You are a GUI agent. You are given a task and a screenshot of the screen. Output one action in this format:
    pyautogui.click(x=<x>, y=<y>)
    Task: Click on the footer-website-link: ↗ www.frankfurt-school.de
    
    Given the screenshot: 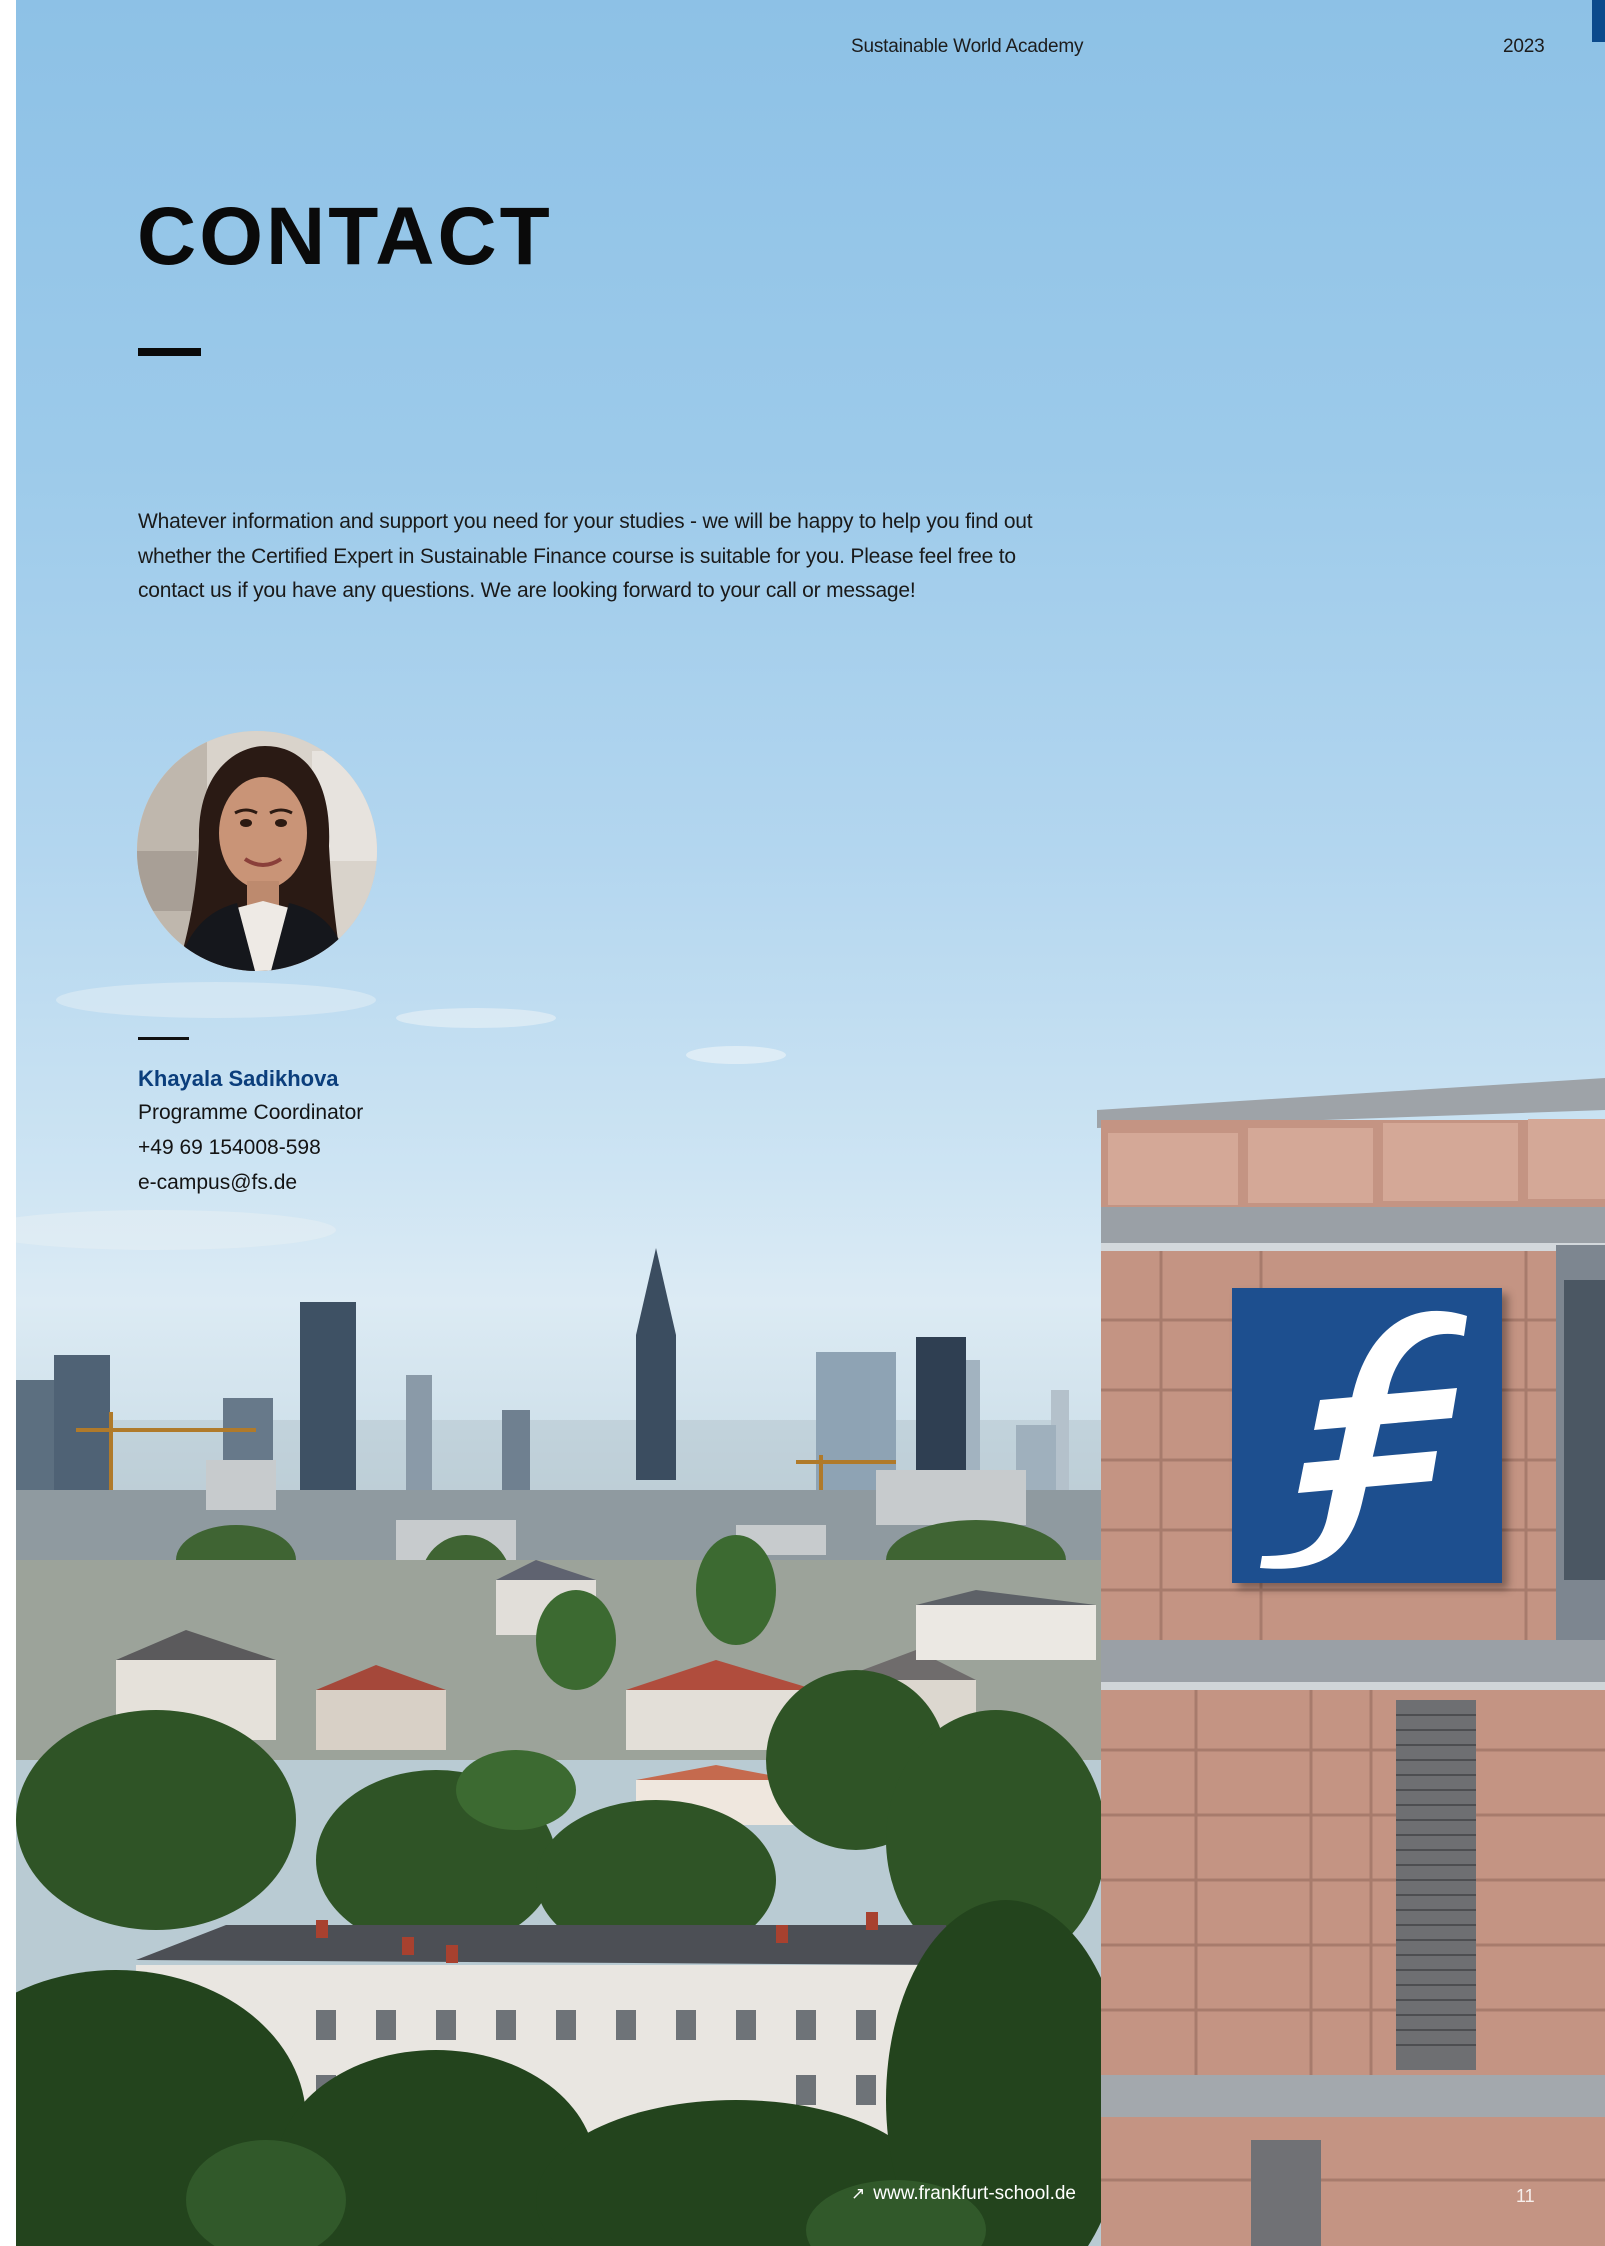 What is the action you would take?
    pyautogui.click(x=963, y=2194)
    